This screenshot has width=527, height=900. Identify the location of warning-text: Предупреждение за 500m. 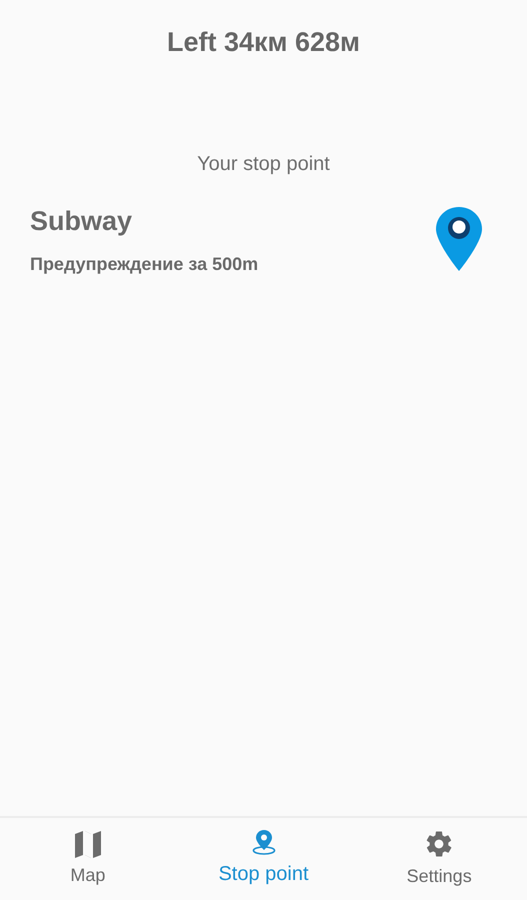
(144, 264).